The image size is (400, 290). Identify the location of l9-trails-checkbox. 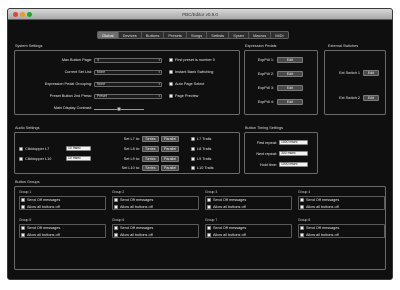
(193, 159).